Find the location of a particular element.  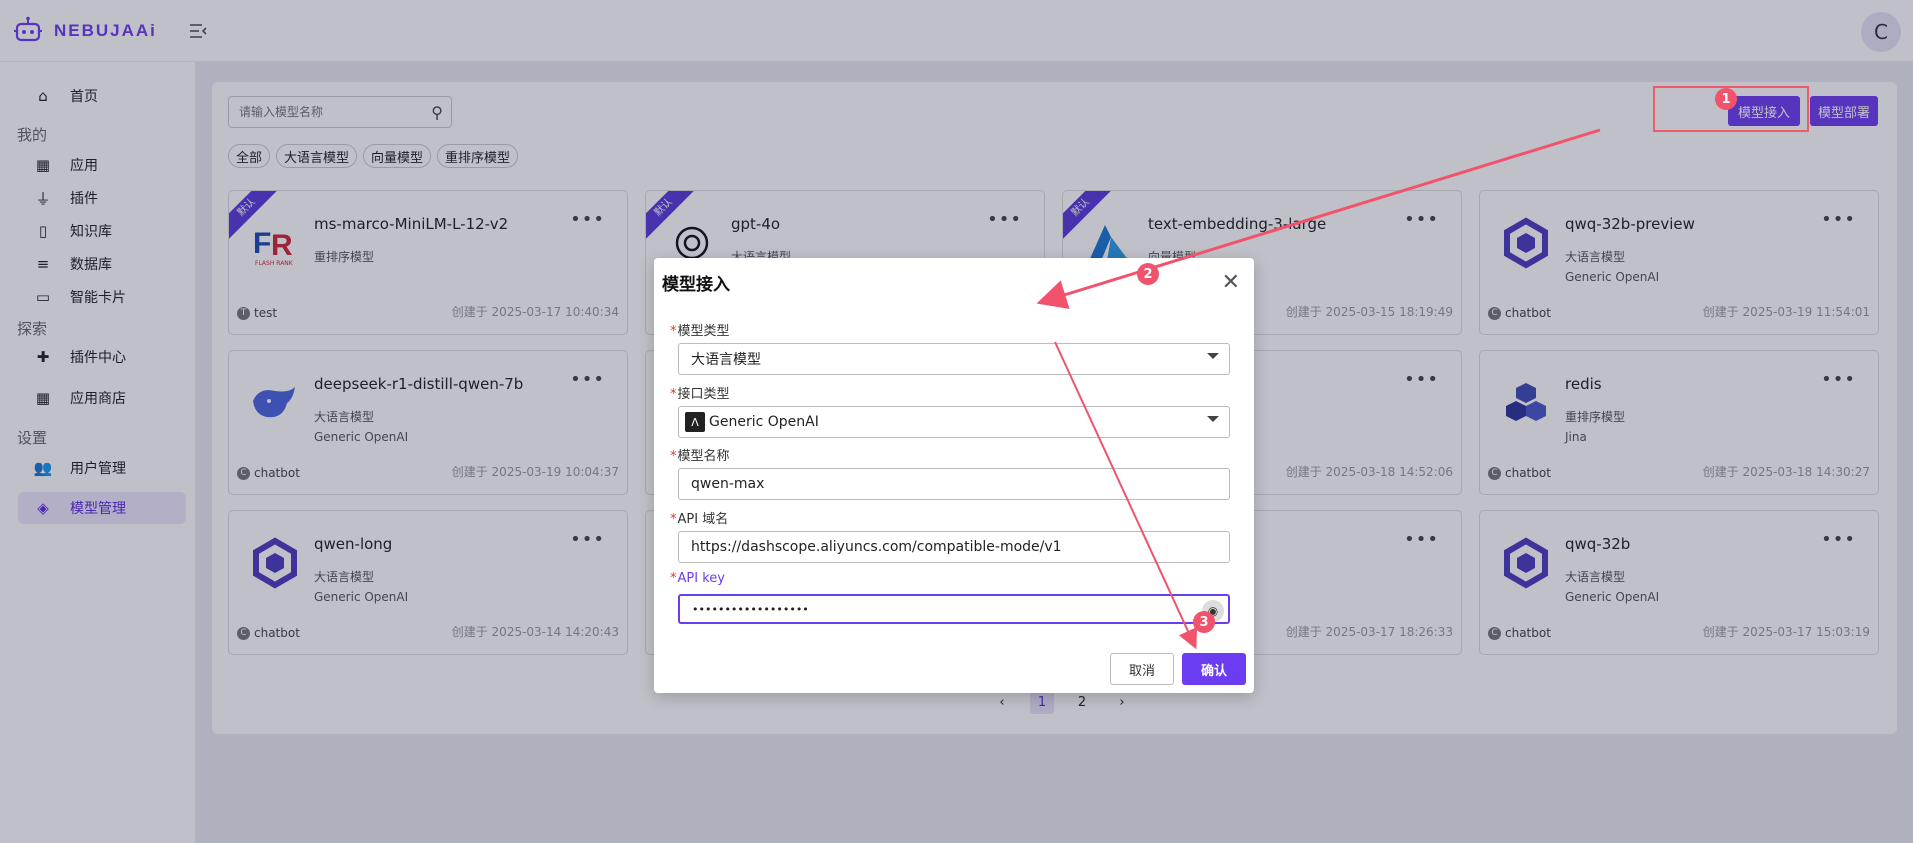

model-name-value: qwen-max is located at coordinates (728, 484).